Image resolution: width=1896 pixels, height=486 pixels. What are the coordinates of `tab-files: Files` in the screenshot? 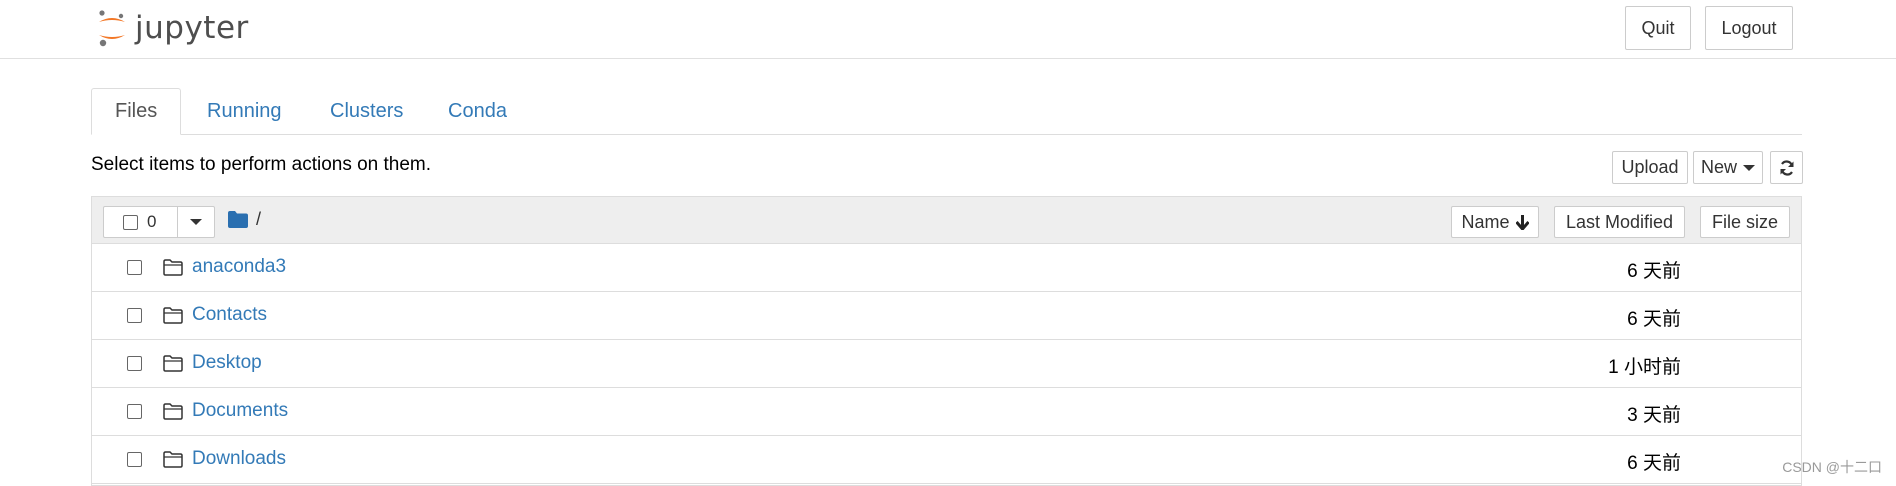 It's located at (136, 111).